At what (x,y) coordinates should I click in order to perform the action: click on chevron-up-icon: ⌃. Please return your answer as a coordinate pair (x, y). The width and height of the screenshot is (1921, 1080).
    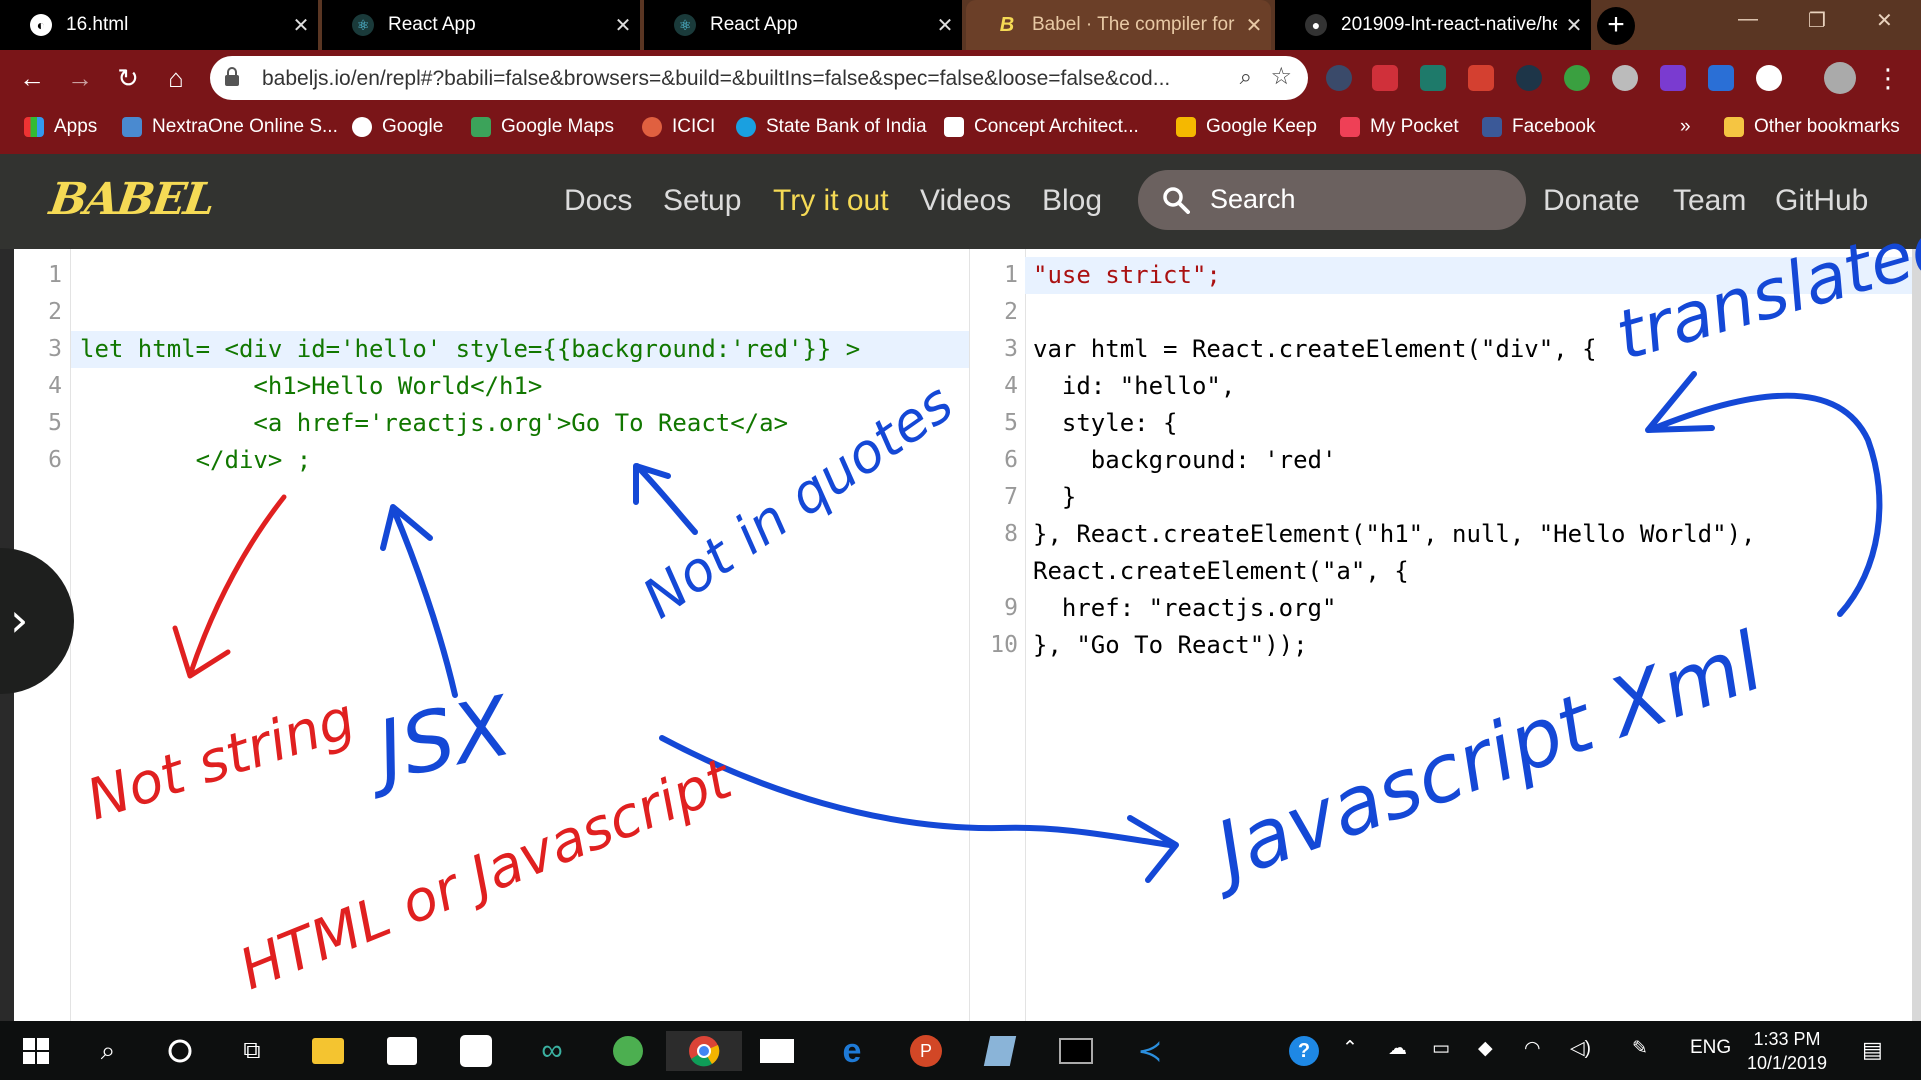
    Looking at the image, I should click on (1350, 1048).